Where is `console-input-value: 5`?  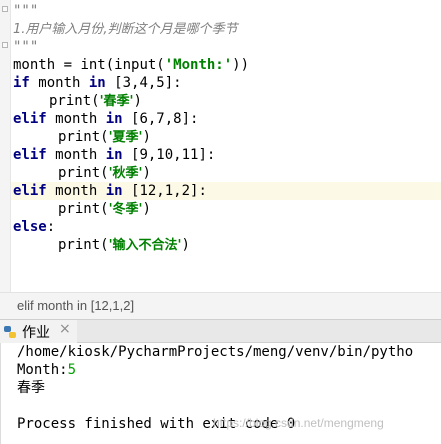
console-input-value: 5 is located at coordinates (72, 370).